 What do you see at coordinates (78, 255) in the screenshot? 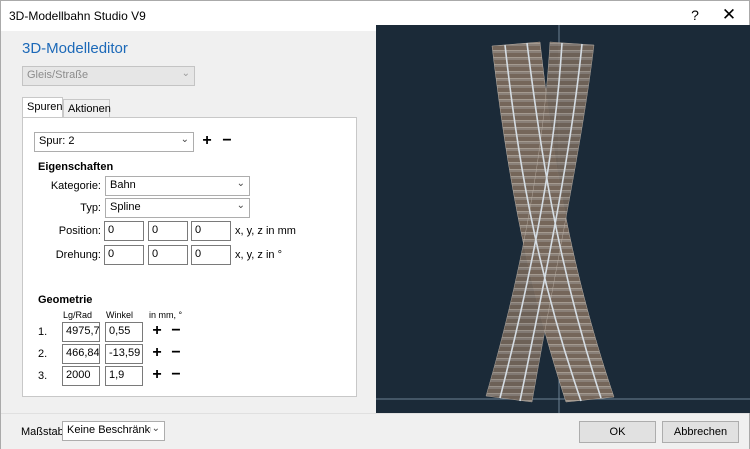
I see `rotation-label: Drehung:` at bounding box center [78, 255].